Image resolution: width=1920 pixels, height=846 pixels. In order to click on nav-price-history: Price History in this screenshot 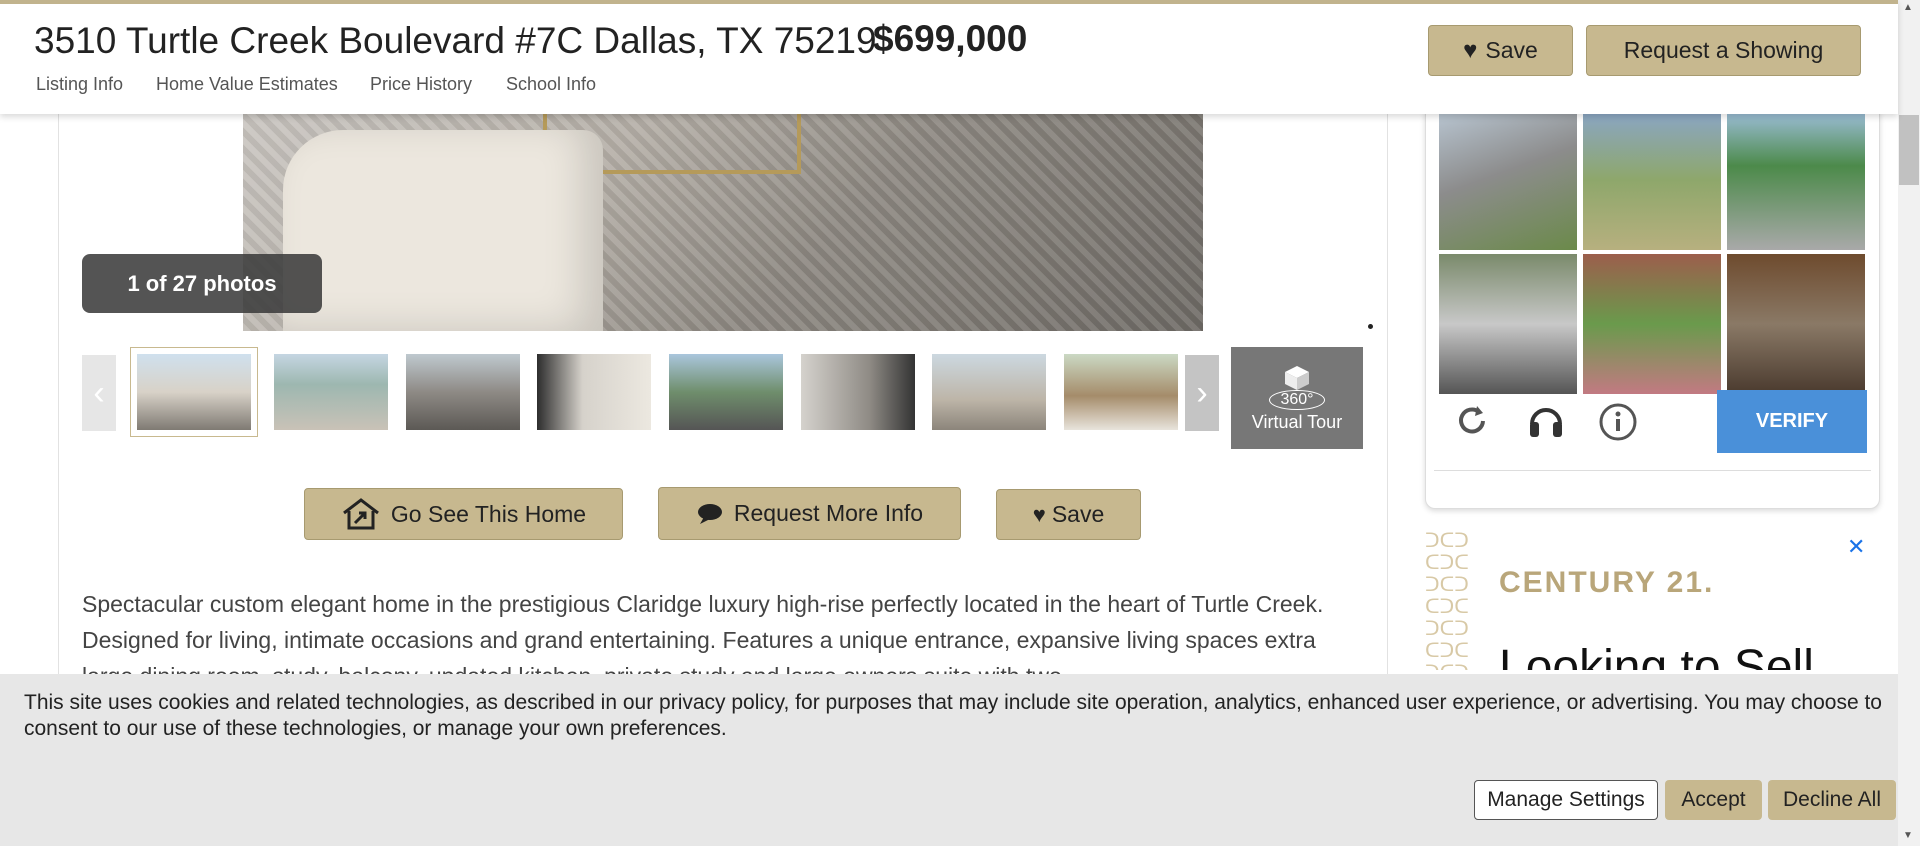, I will do `click(421, 84)`.